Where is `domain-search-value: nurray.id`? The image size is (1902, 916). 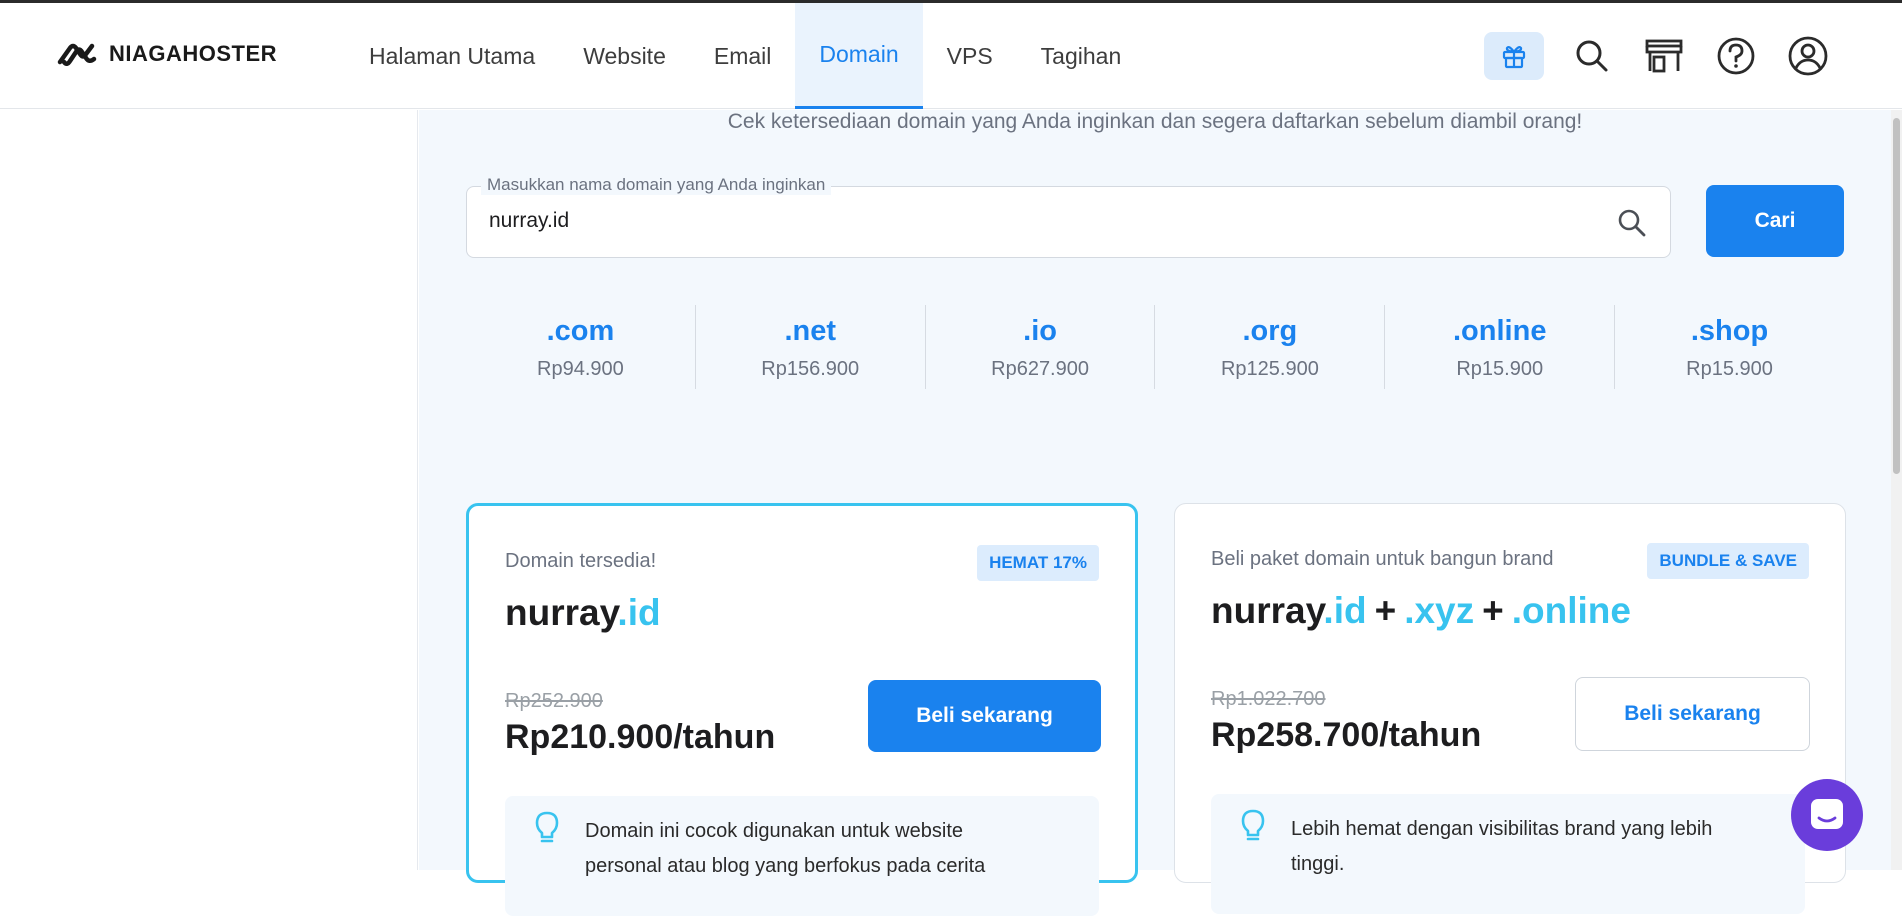
domain-search-value: nurray.id is located at coordinates (529, 220).